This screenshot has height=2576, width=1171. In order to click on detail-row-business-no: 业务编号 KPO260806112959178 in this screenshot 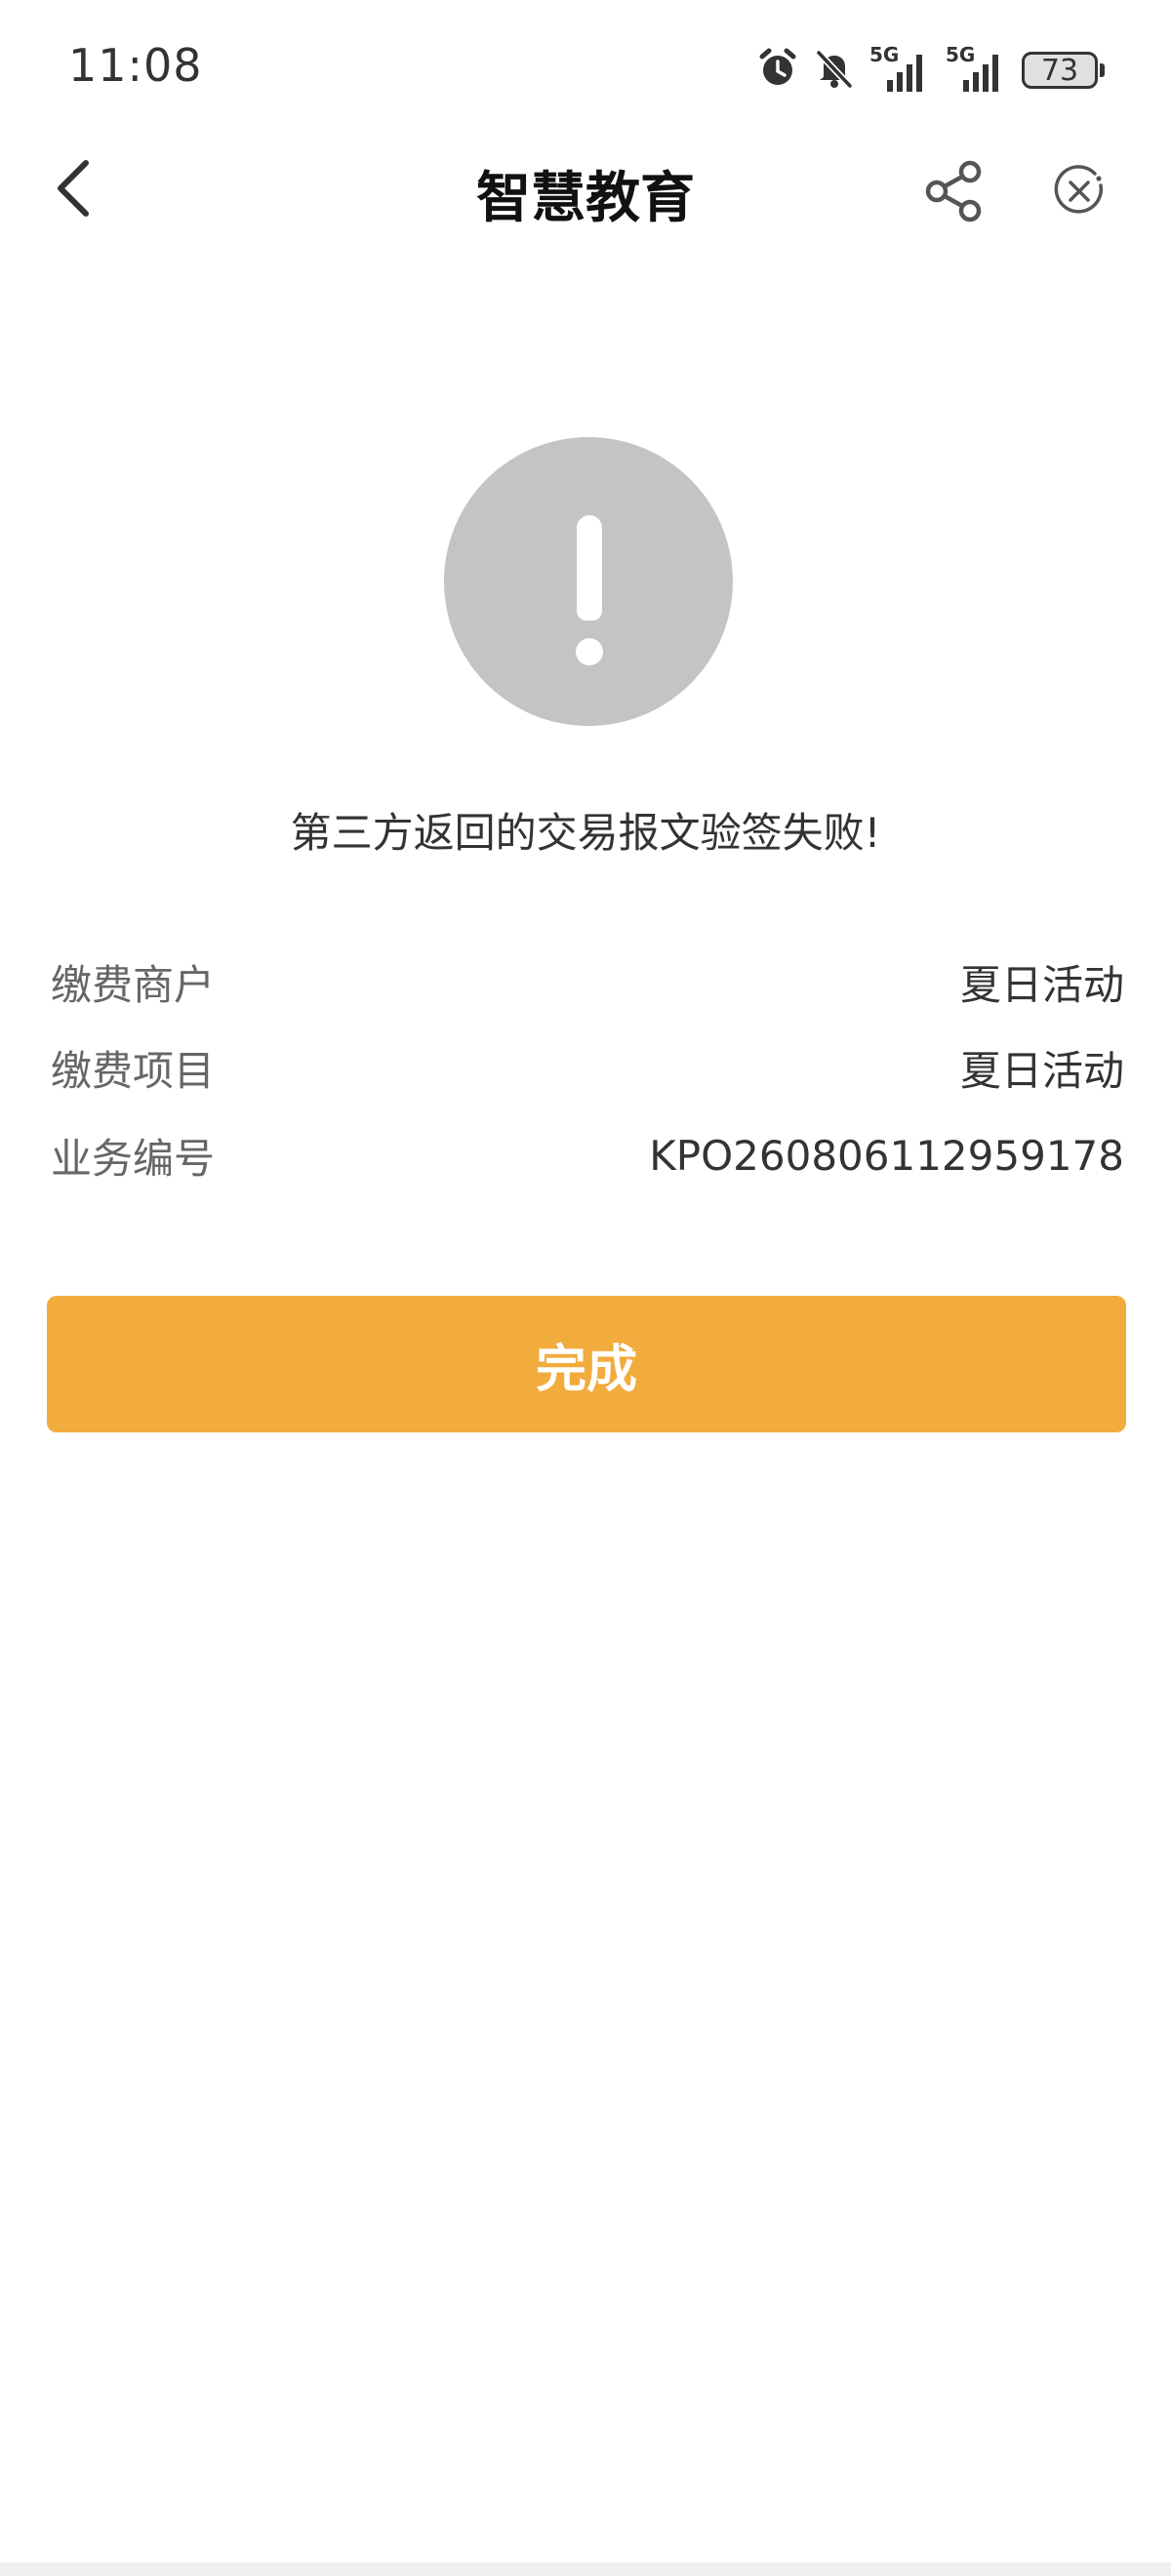, I will do `click(587, 1155)`.